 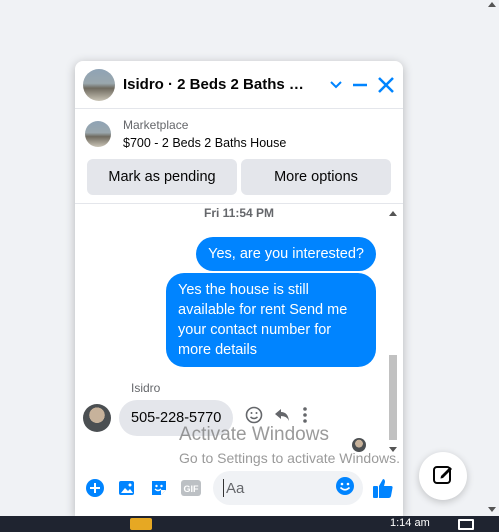 I want to click on gif-icon: GIF, so click(x=191, y=488).